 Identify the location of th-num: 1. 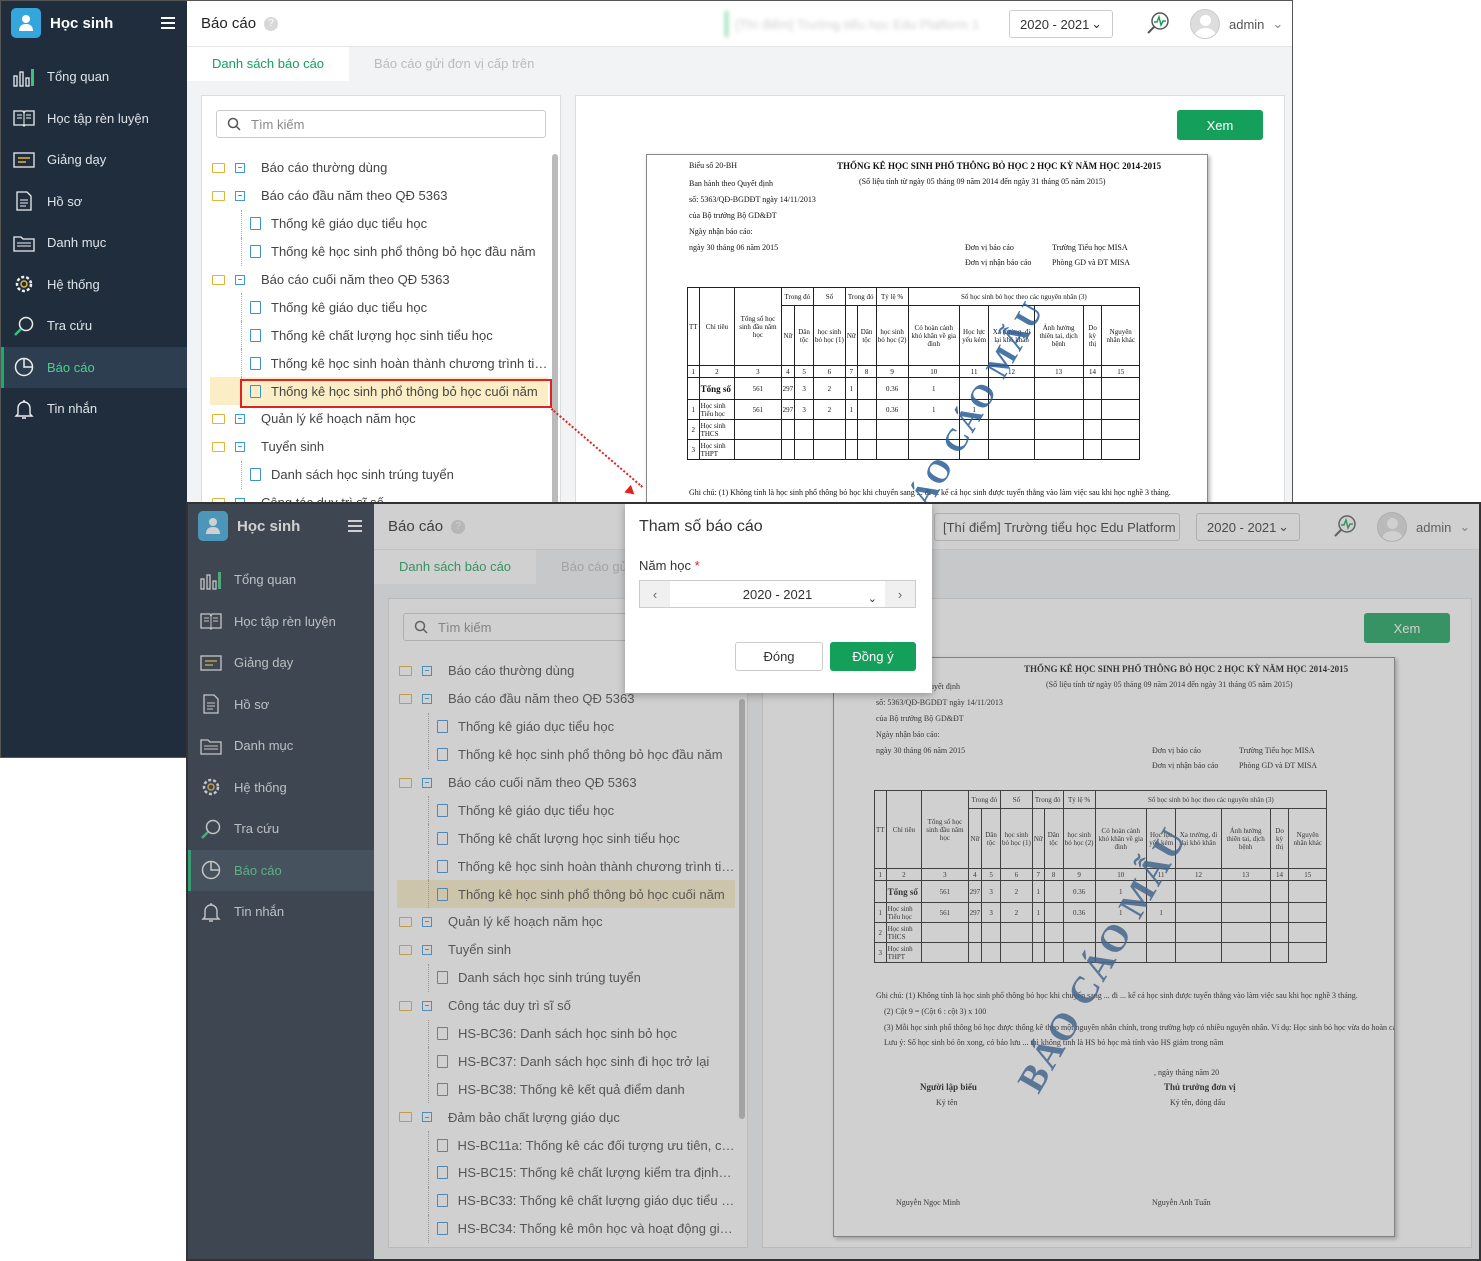
(693, 371).